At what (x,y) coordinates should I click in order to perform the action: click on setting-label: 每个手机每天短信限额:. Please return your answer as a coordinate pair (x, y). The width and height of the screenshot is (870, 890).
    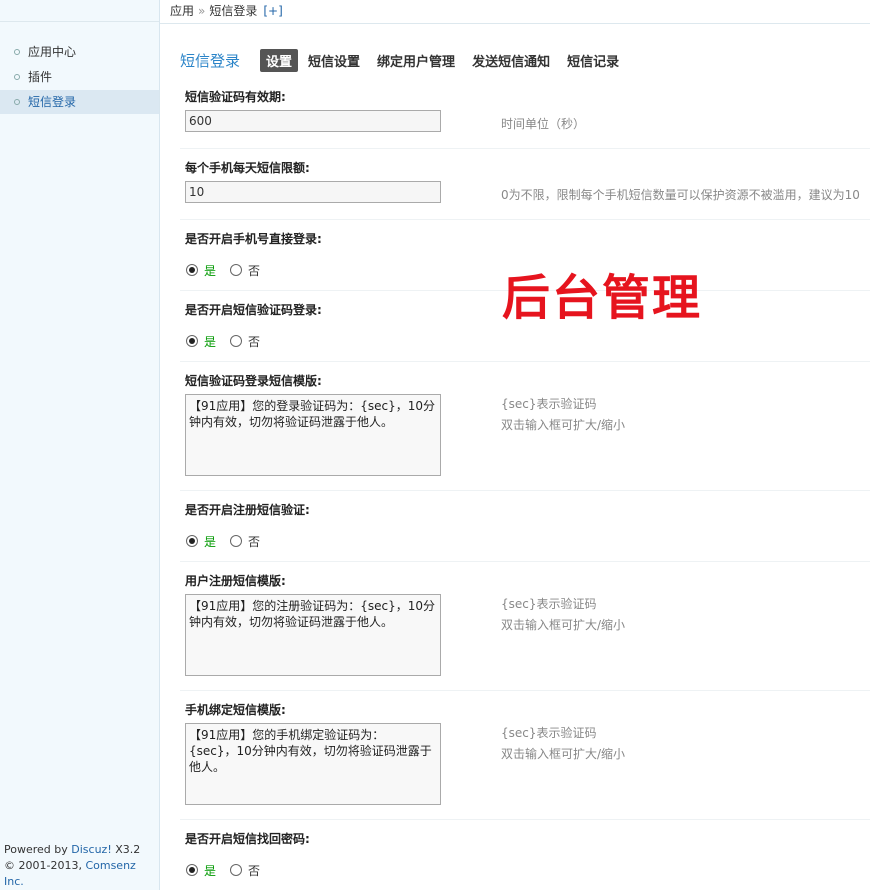
    Looking at the image, I should click on (247, 168).